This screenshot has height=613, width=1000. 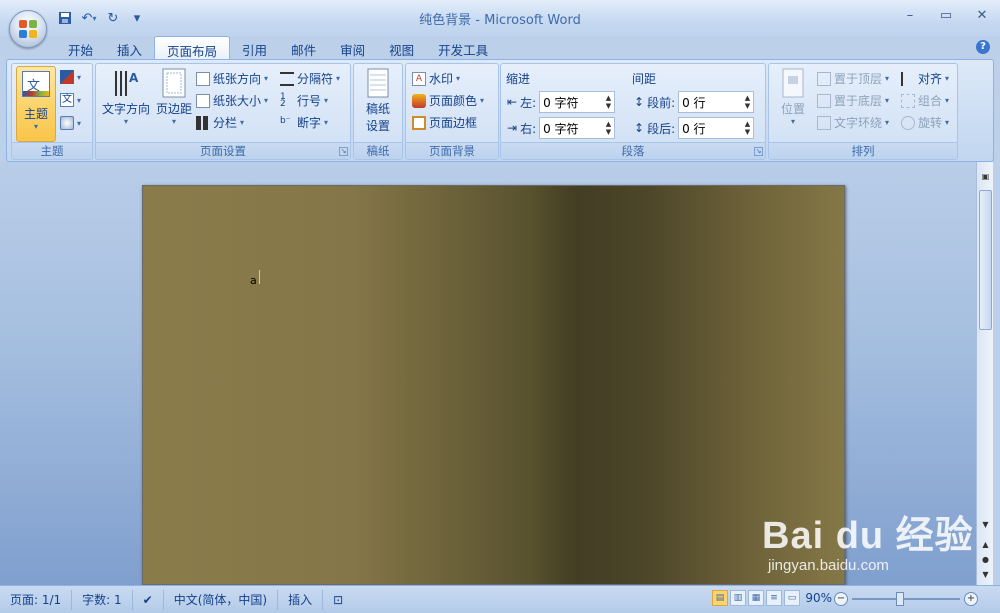 I want to click on watermark-sub-text: jingyan.baidu.com, so click(x=828, y=565).